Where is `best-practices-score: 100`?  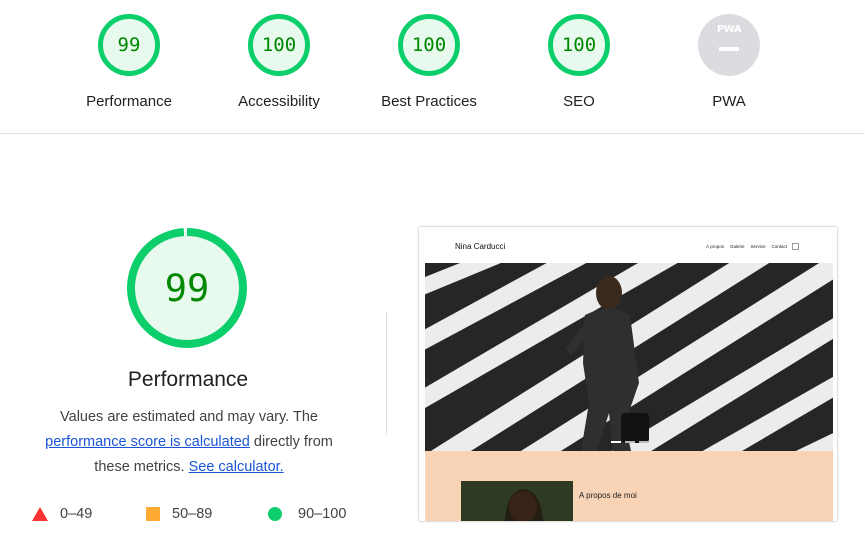 best-practices-score: 100 is located at coordinates (429, 45).